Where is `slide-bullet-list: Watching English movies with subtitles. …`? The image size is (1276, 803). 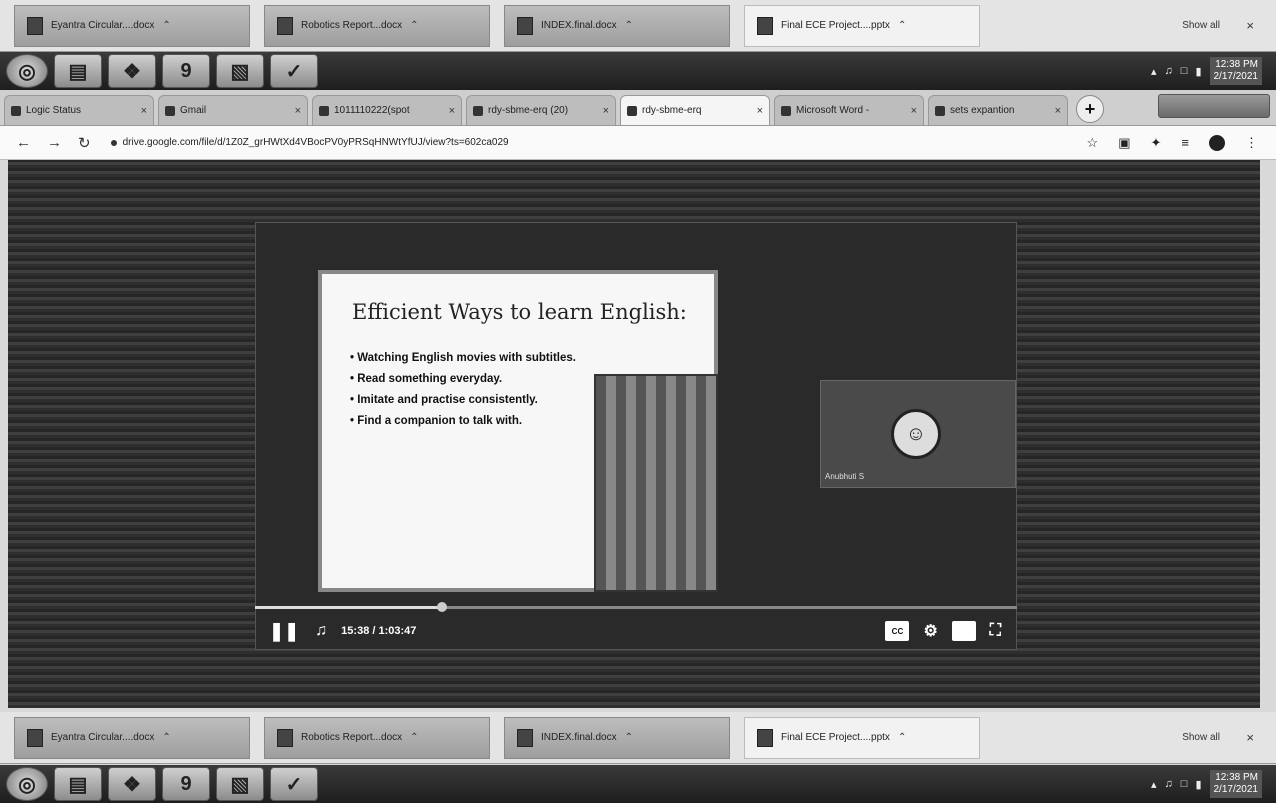
slide-bullet-list: Watching English movies with subtitles. … is located at coordinates (463, 390).